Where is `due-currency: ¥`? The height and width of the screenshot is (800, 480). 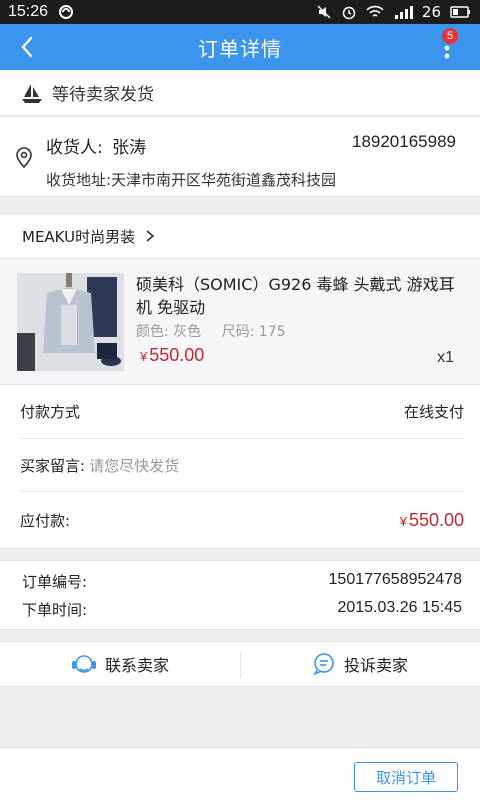
due-currency: ¥ is located at coordinates (403, 521).